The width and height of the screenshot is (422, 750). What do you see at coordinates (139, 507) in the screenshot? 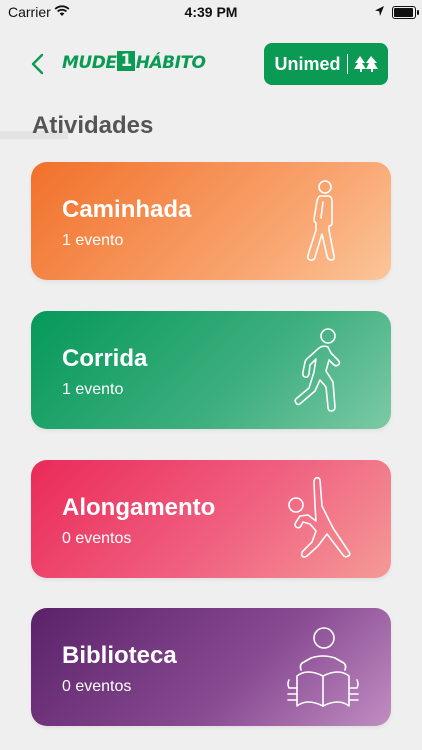
I see `activity-name: Alongamento` at bounding box center [139, 507].